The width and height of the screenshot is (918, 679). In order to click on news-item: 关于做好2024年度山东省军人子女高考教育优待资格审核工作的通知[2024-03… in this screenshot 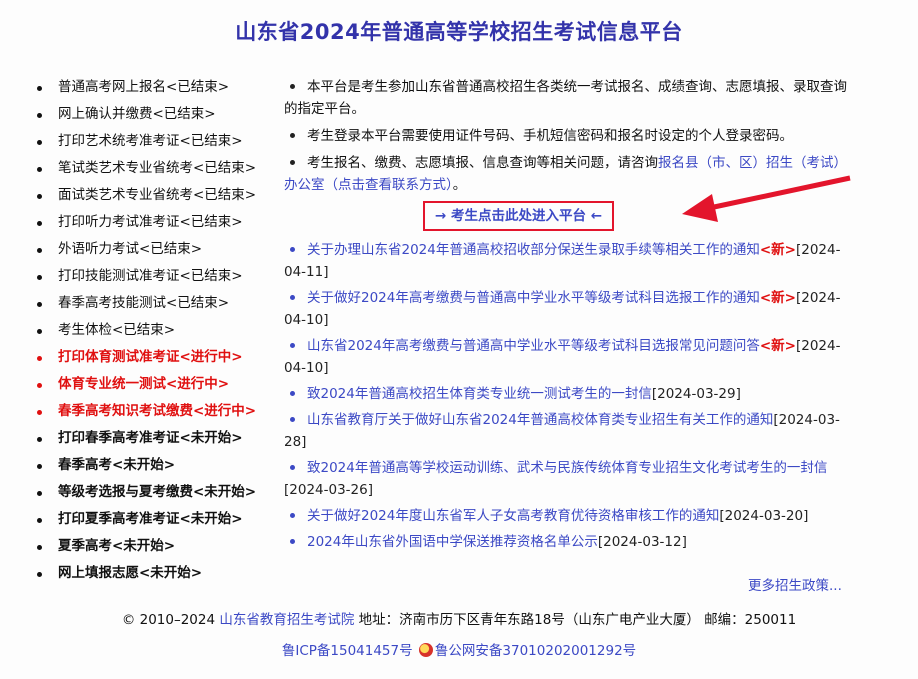, I will do `click(571, 516)`.